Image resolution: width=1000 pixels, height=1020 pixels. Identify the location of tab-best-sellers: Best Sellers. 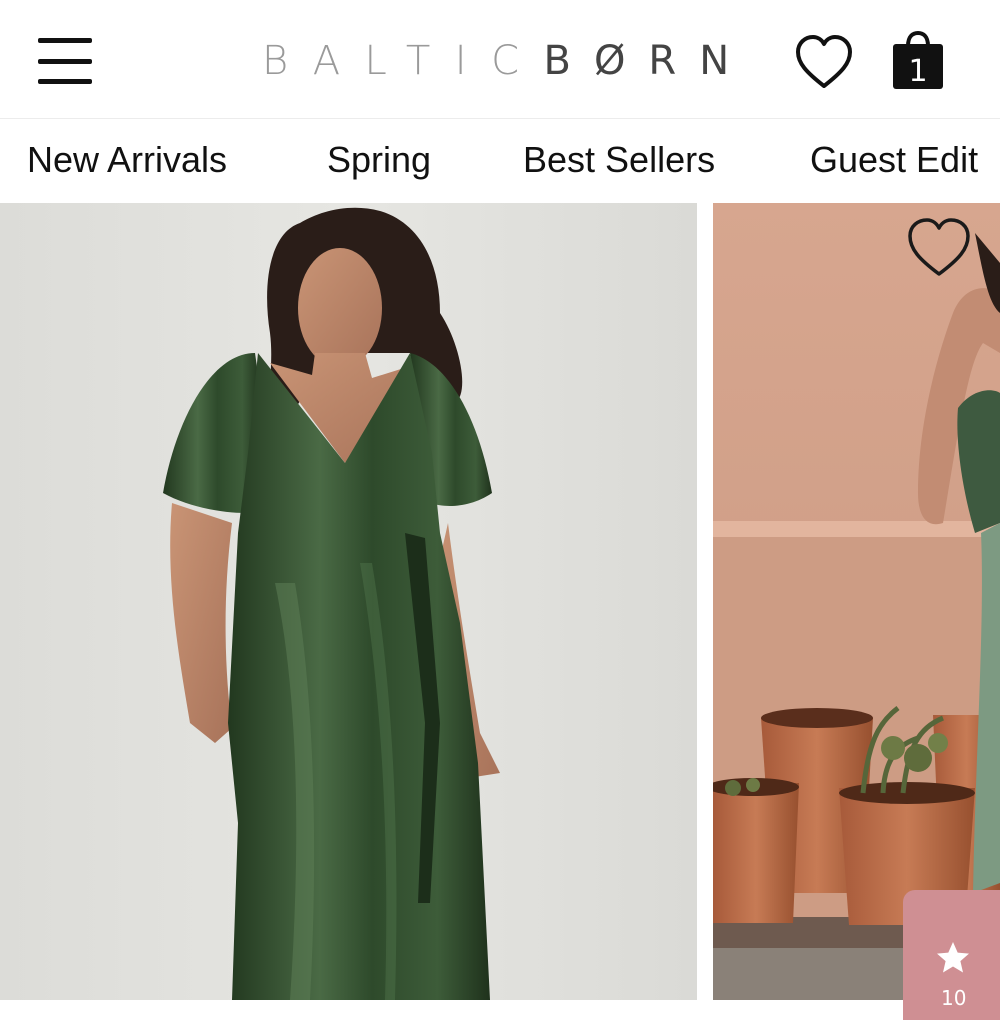
(619, 160).